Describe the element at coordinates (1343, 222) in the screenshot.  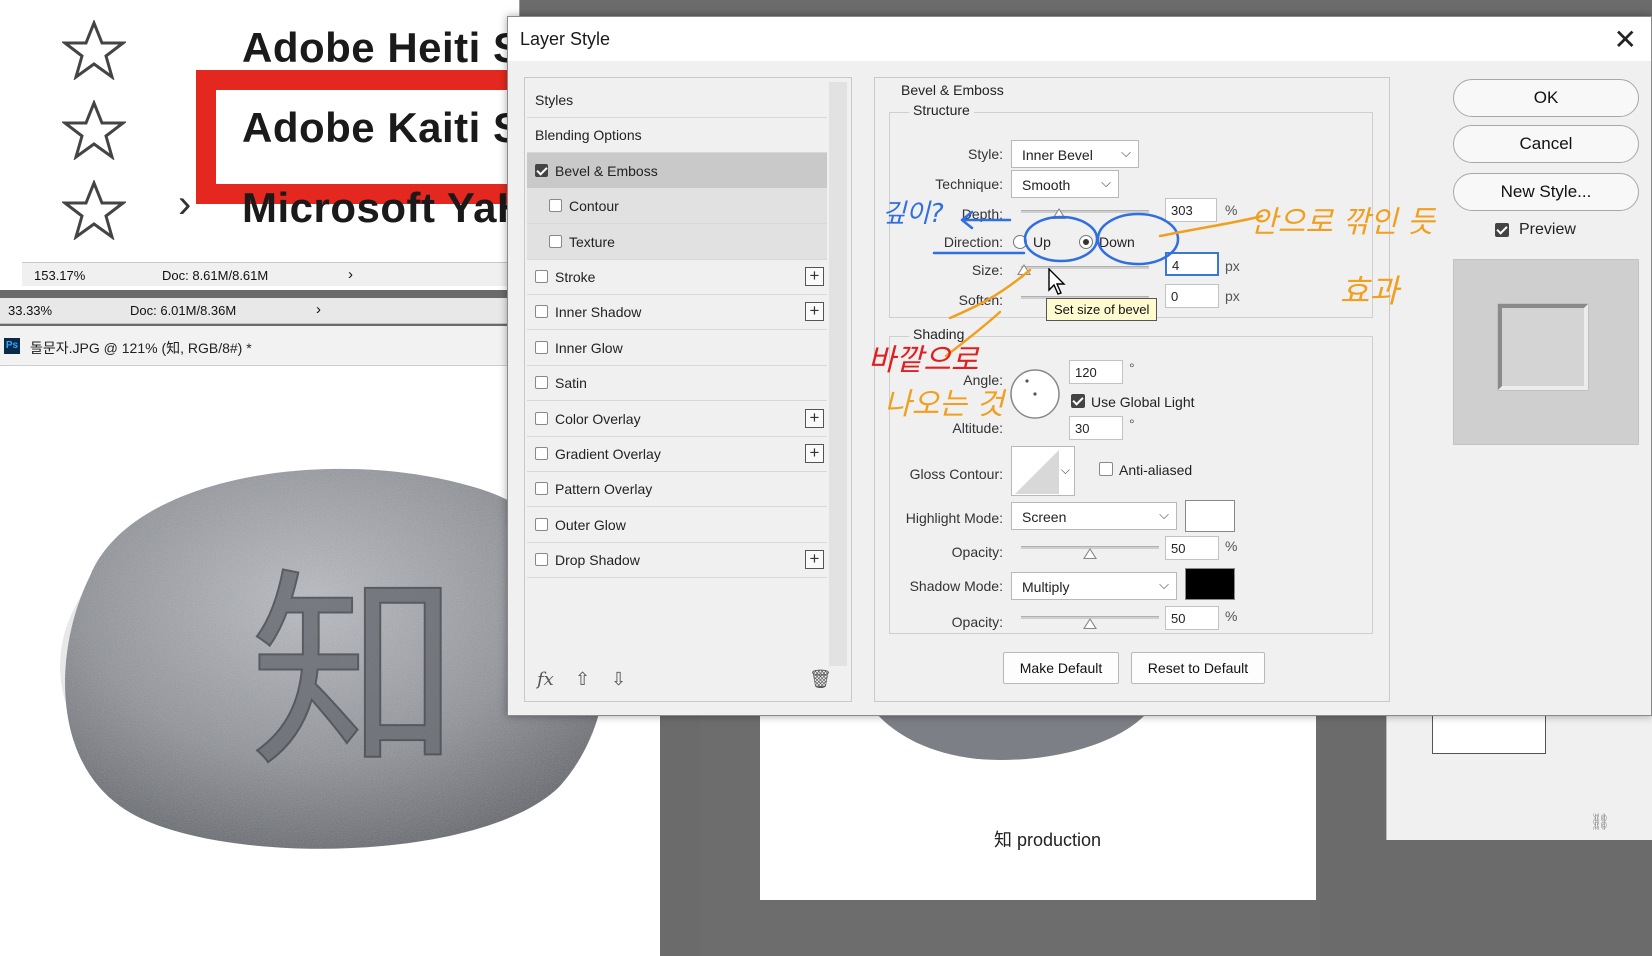
I see `annotation-direction-note: 안으로 깎인 듯` at that location.